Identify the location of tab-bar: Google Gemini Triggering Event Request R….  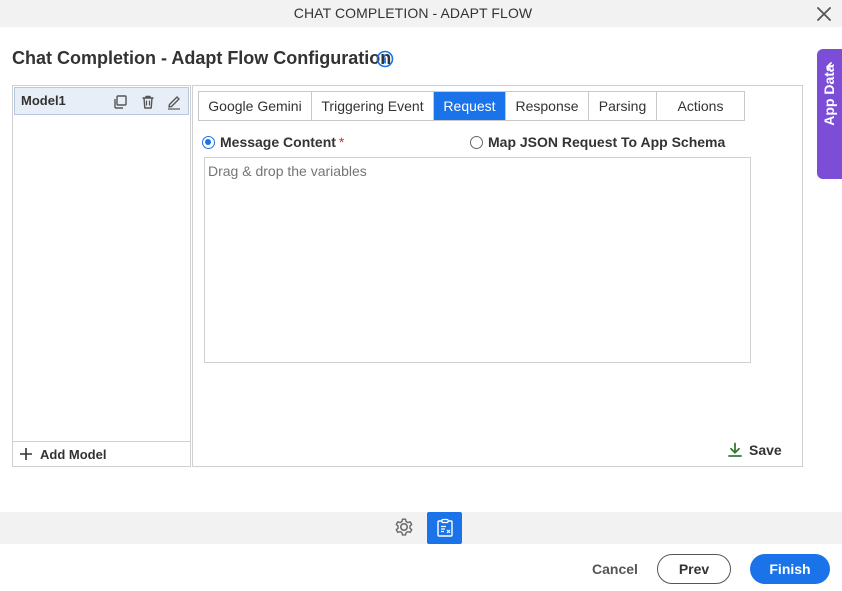
(471, 106).